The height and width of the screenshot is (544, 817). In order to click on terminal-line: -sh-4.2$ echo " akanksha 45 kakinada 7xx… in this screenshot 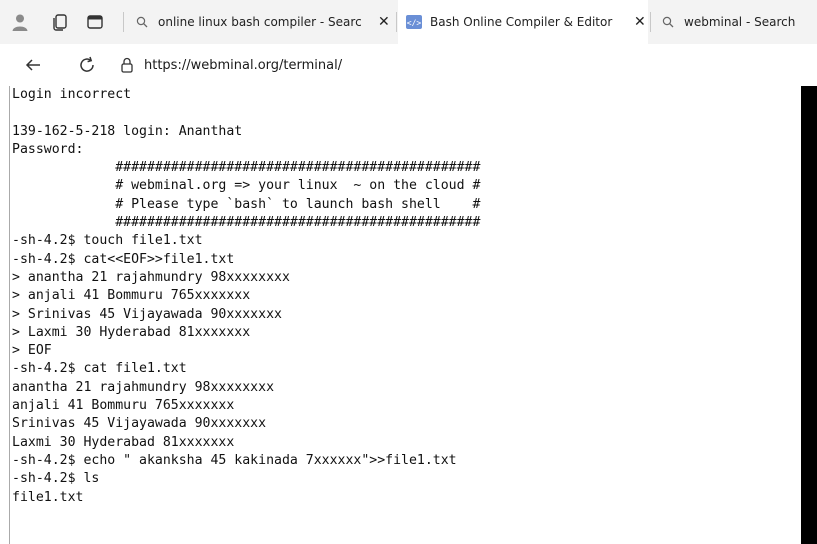, I will do `click(234, 460)`.